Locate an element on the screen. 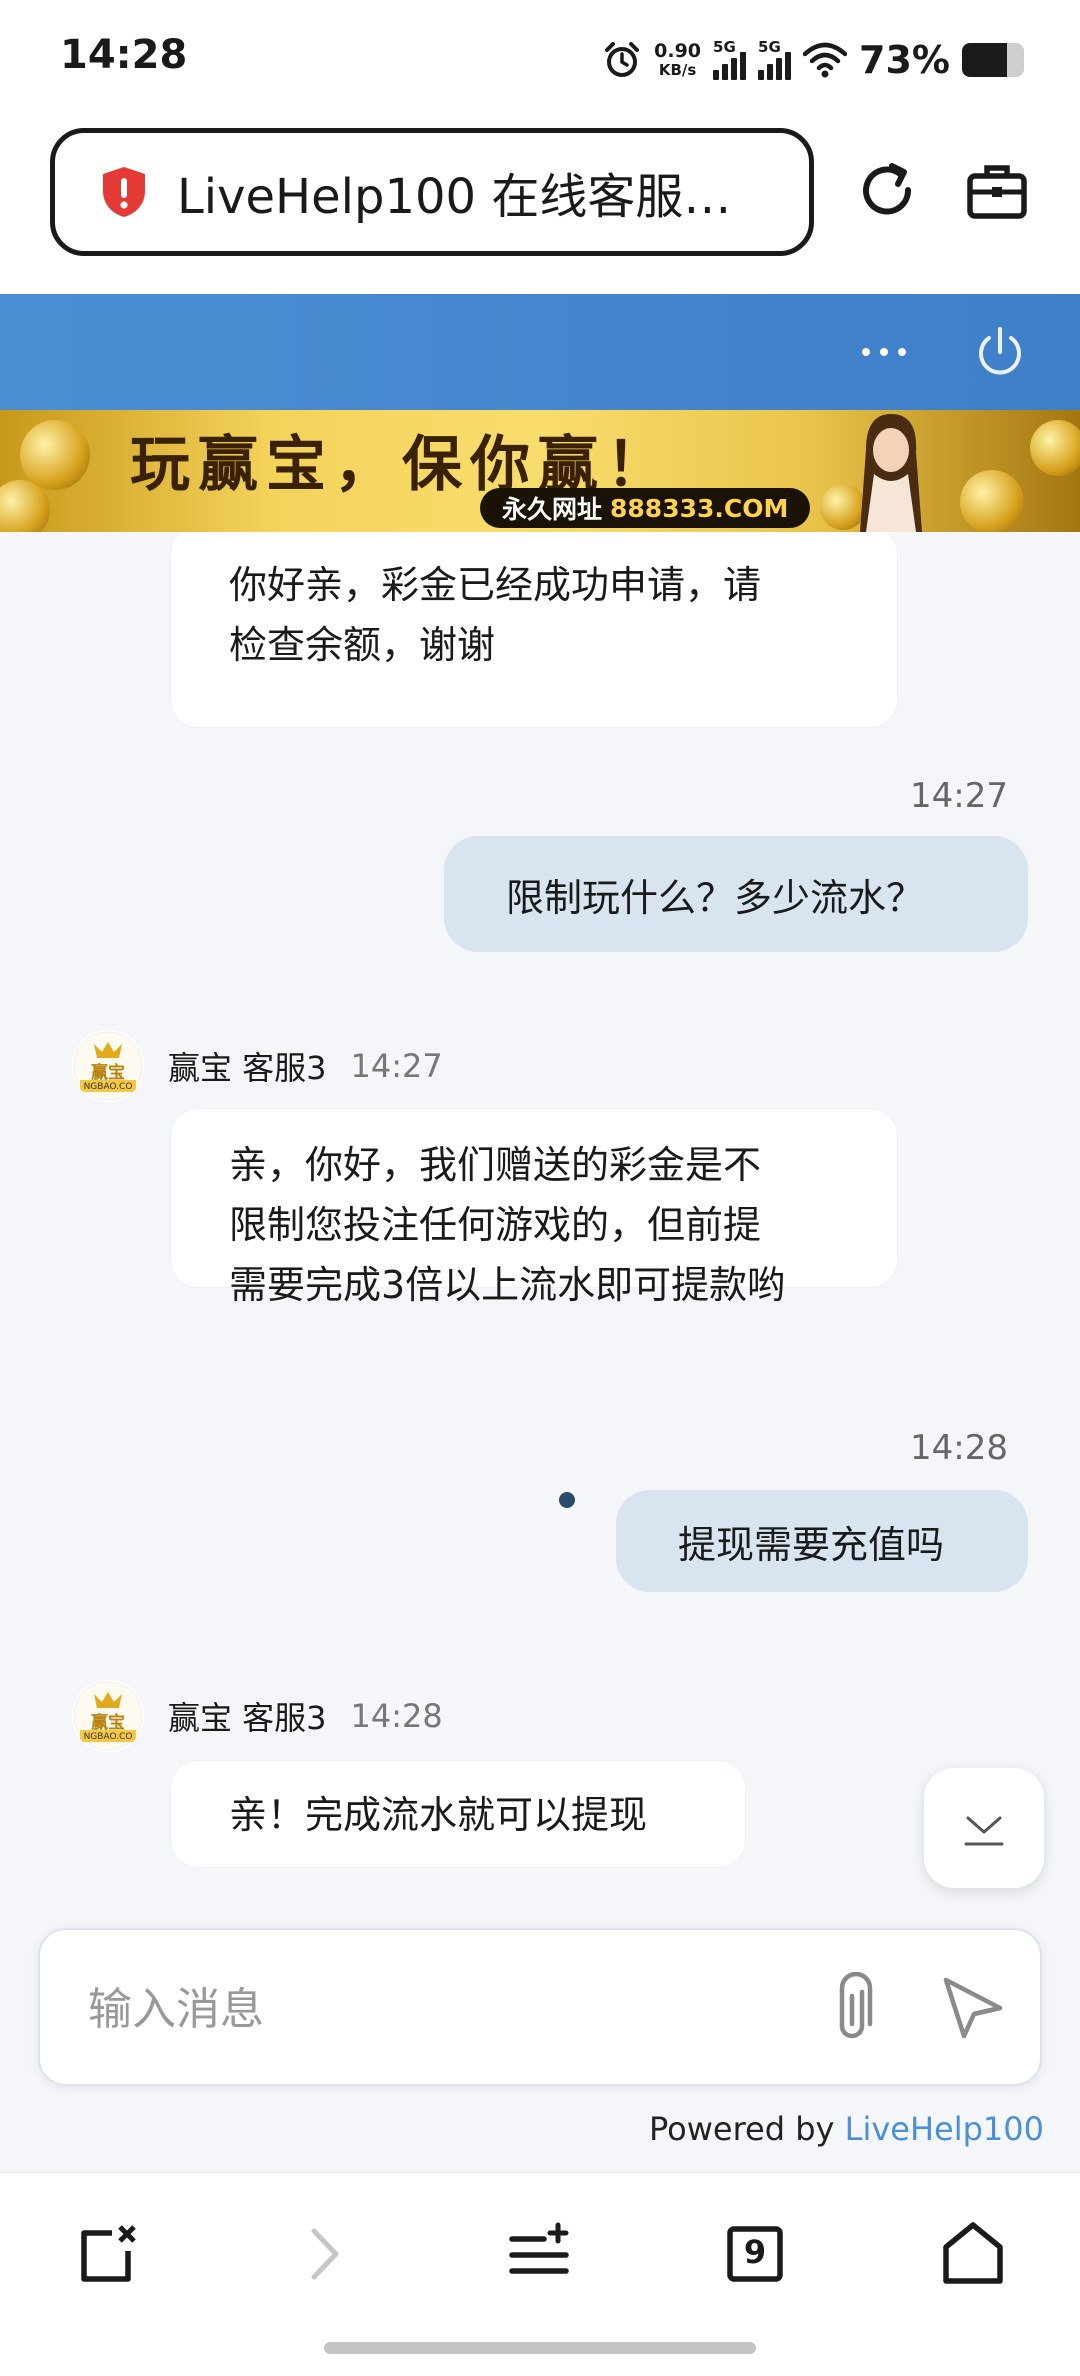  status-bar: 14:28 0.90 KB/s 5G 5G 73% is located at coordinates (540, 59).